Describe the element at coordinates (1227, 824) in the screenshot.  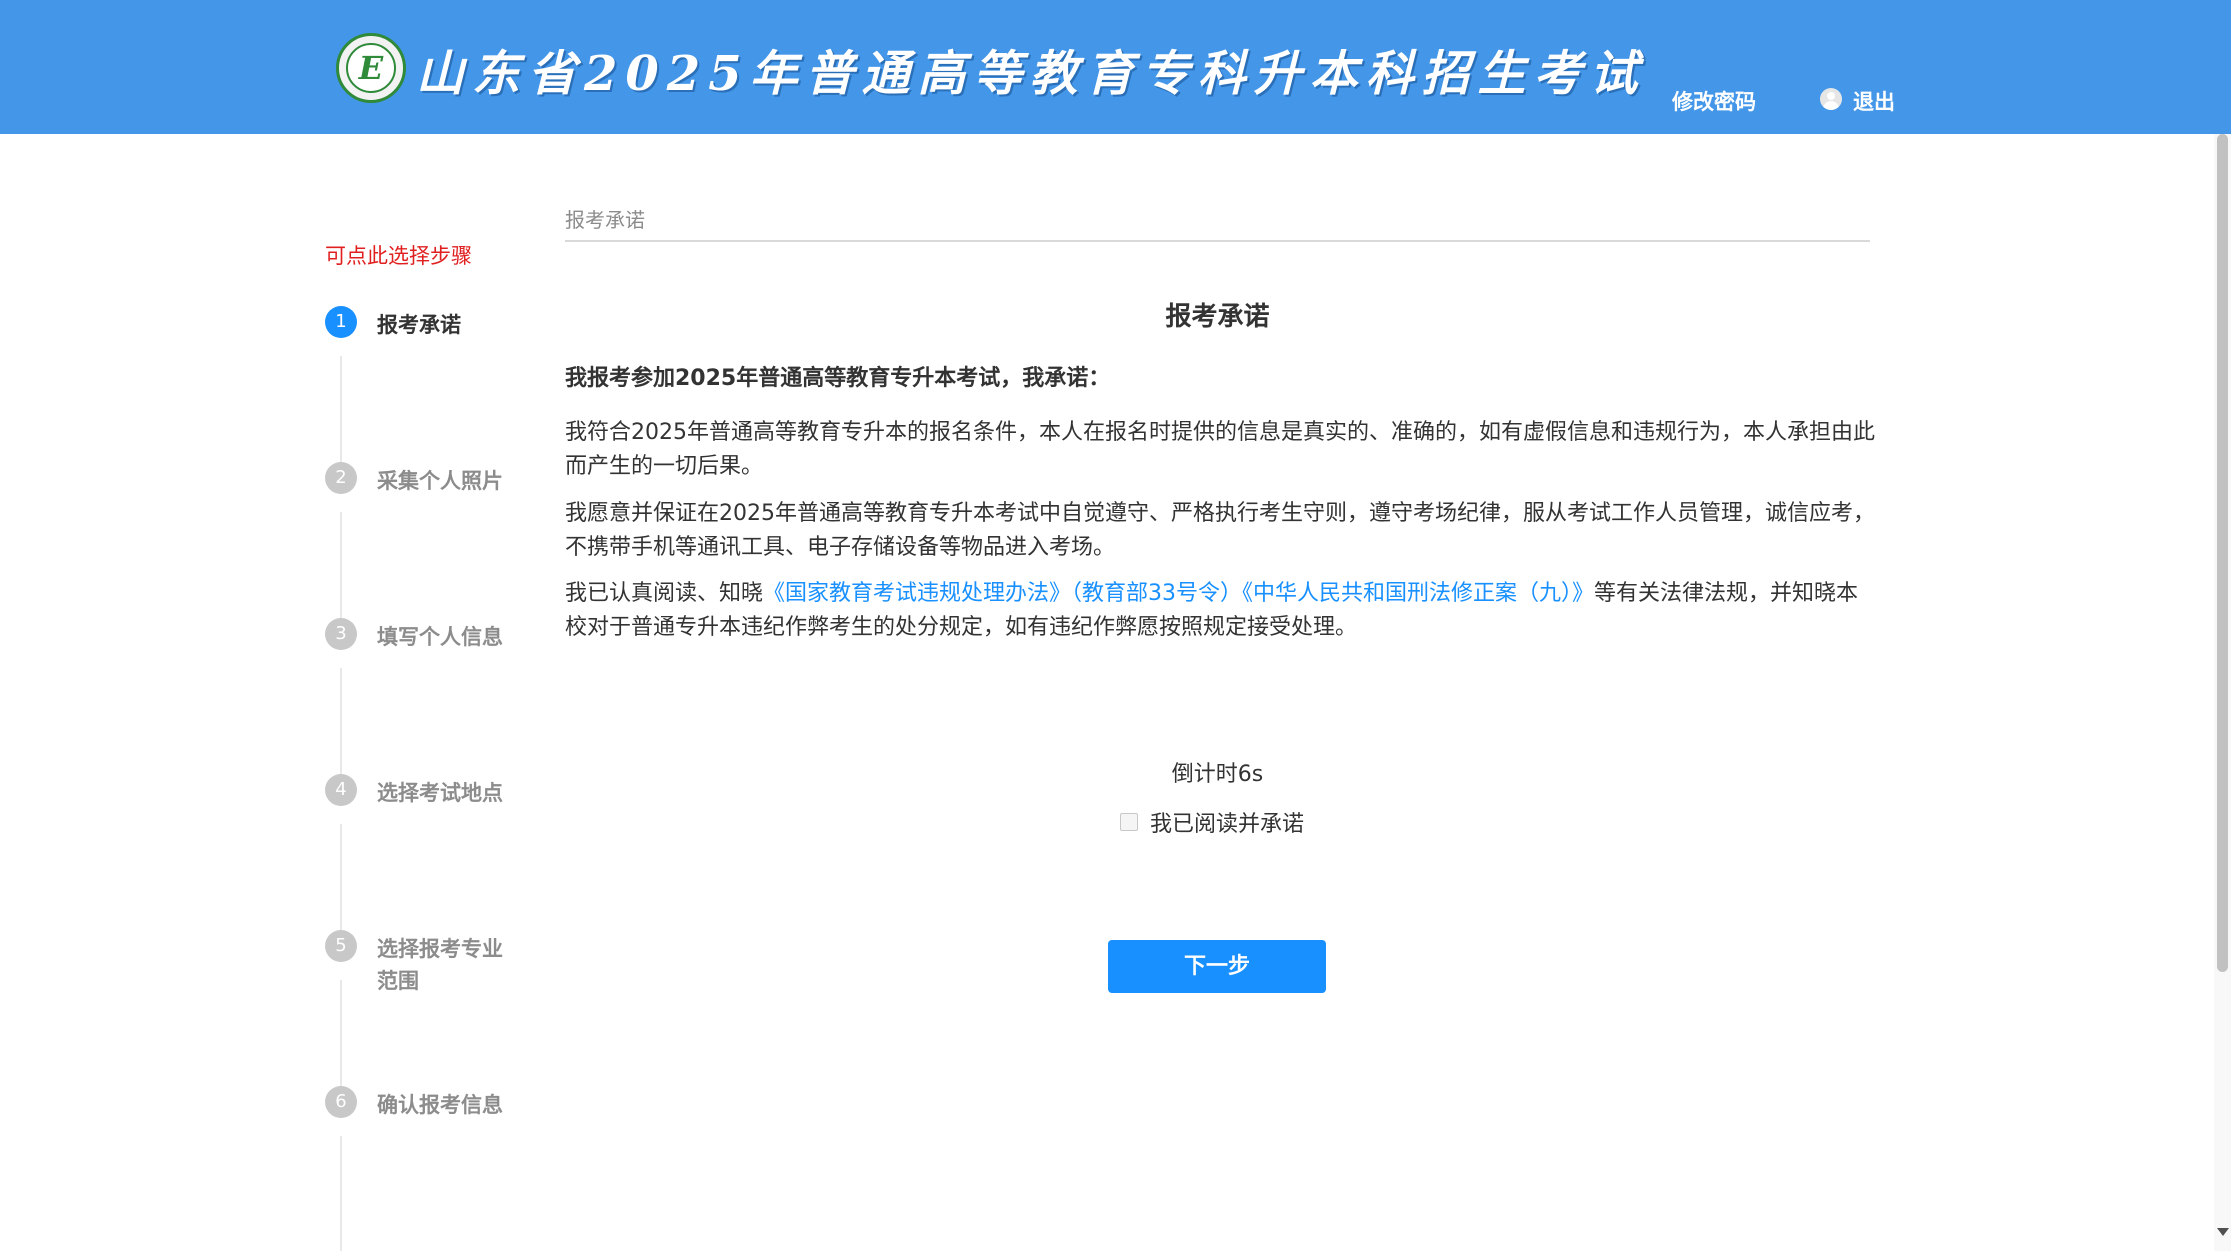
I see `agree-label: 我已阅读并承诺` at that location.